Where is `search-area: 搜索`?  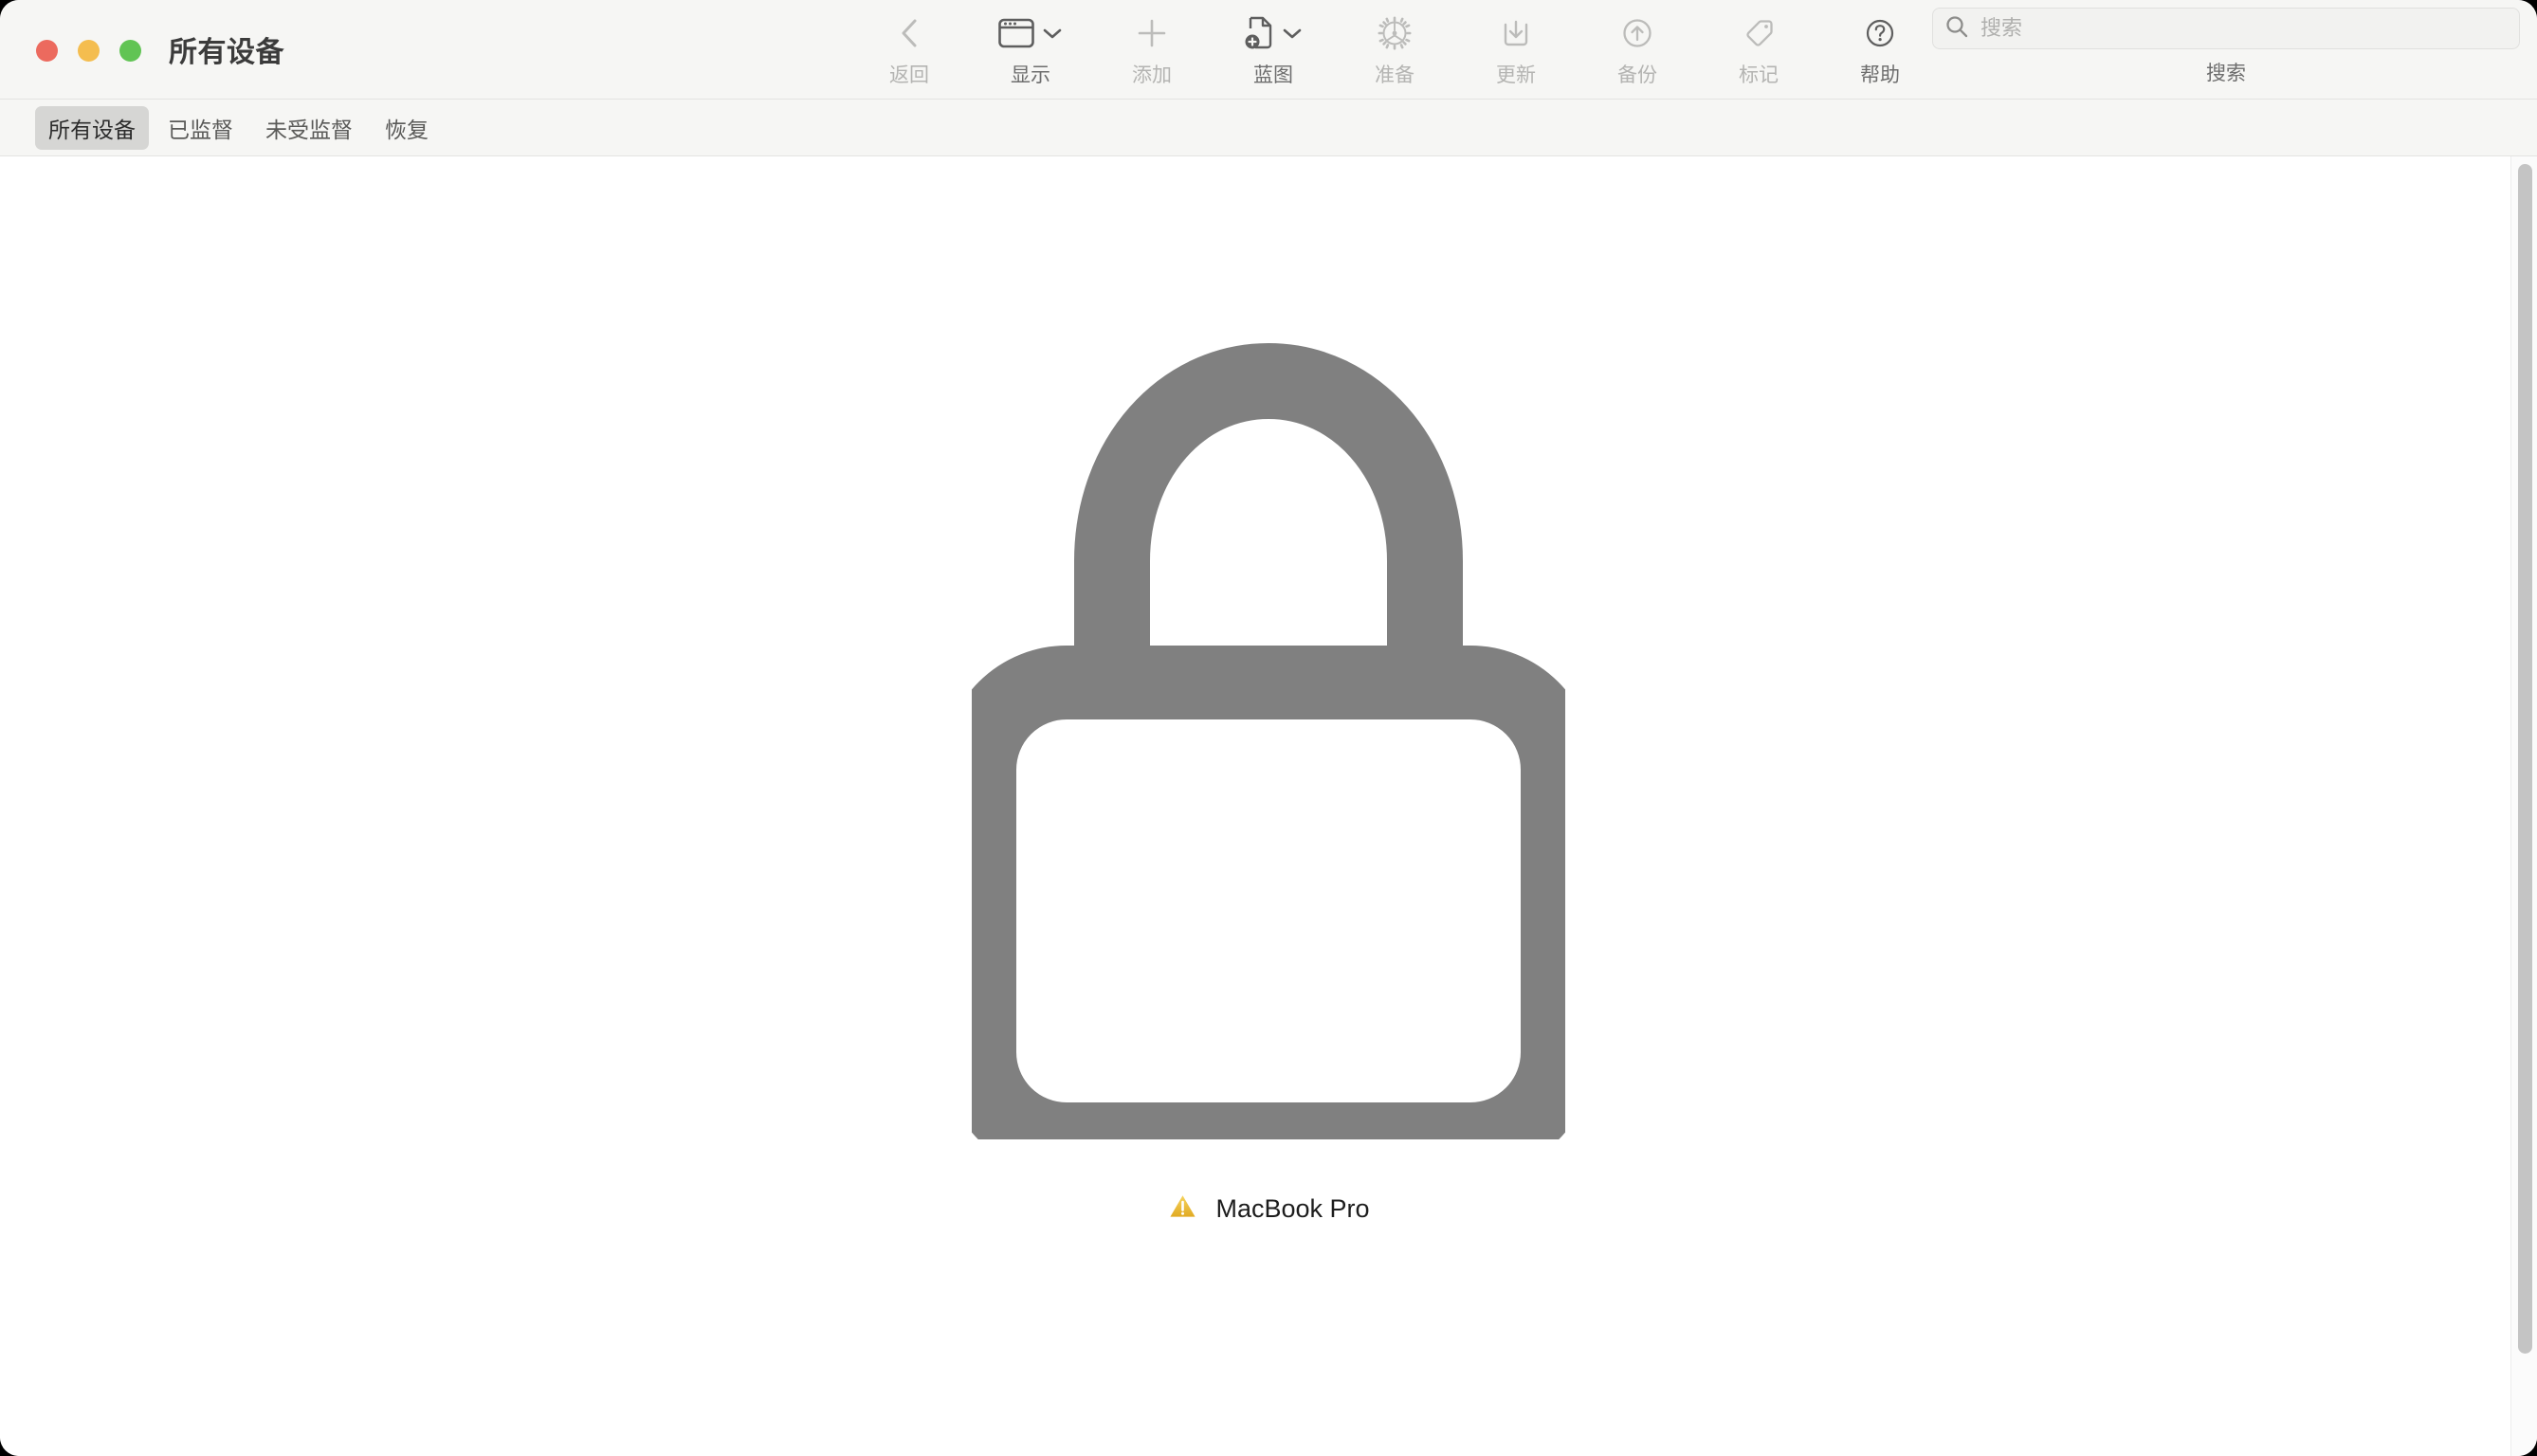 search-area: 搜索 is located at coordinates (2226, 47).